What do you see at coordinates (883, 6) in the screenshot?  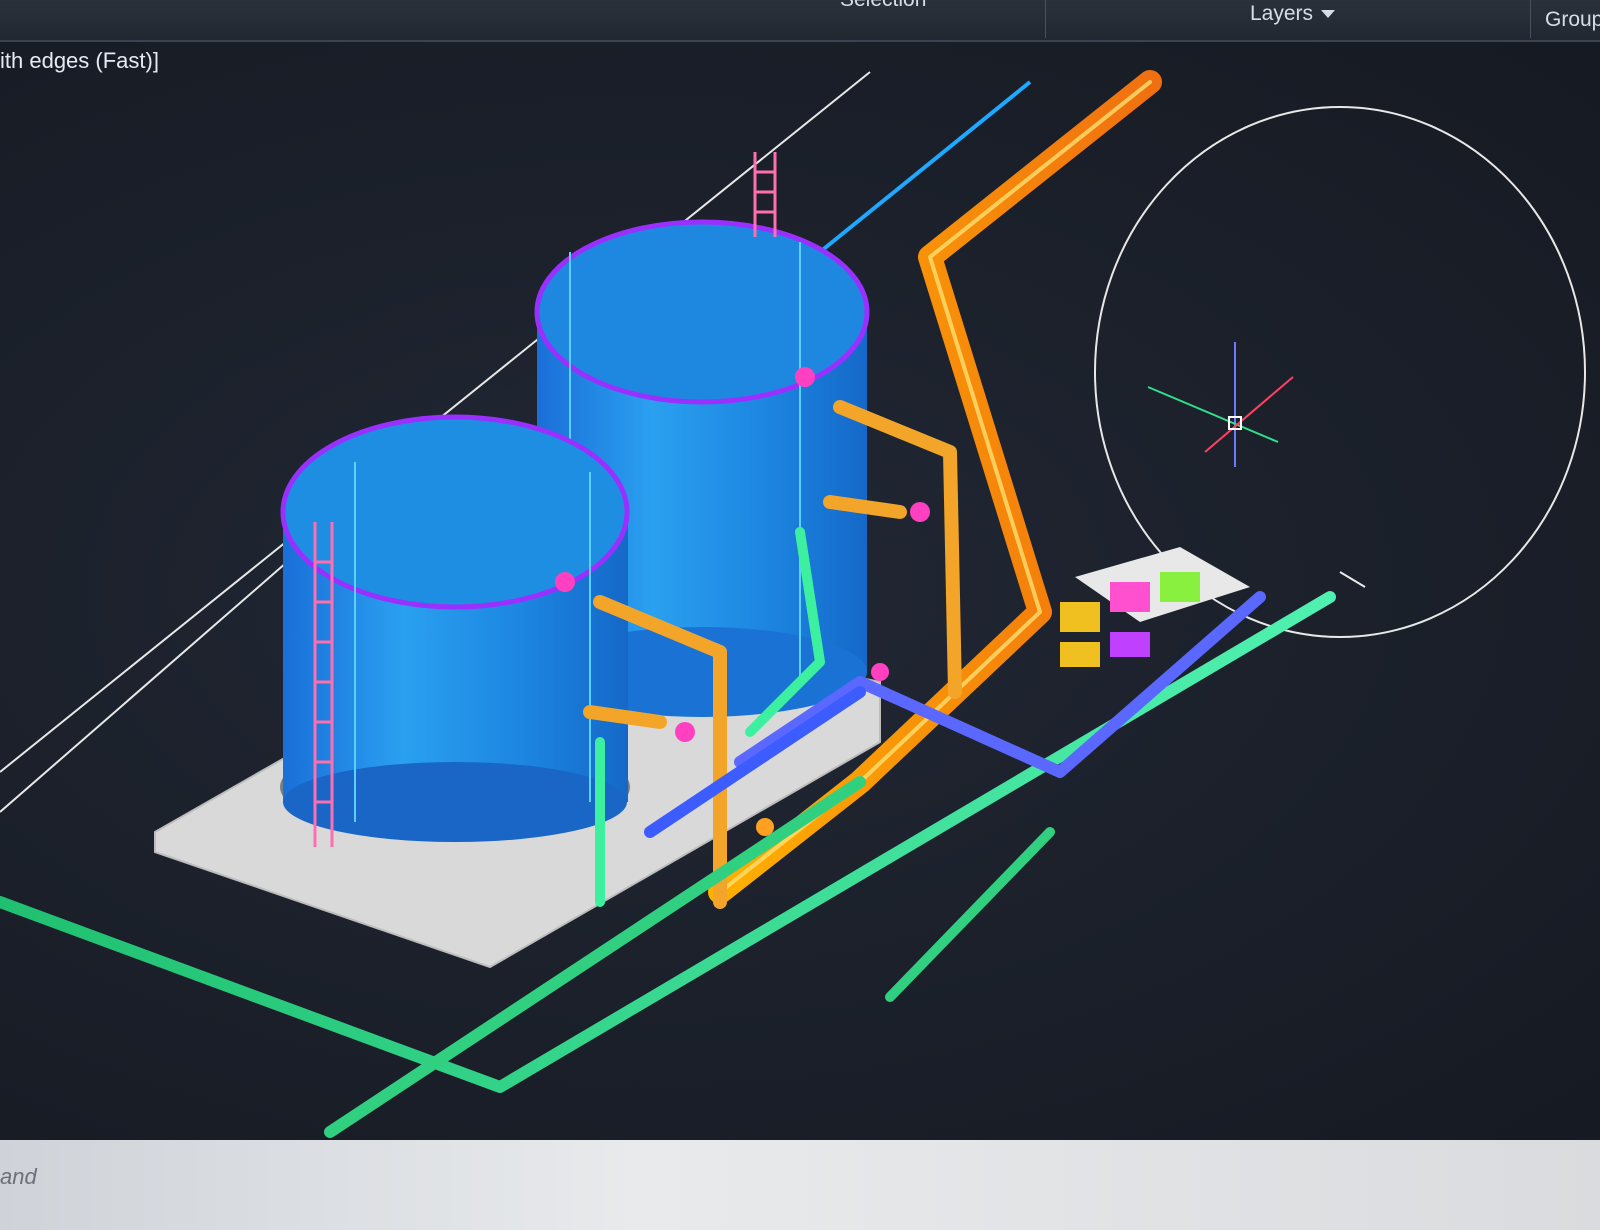 I see `panel-selection: Selection` at bounding box center [883, 6].